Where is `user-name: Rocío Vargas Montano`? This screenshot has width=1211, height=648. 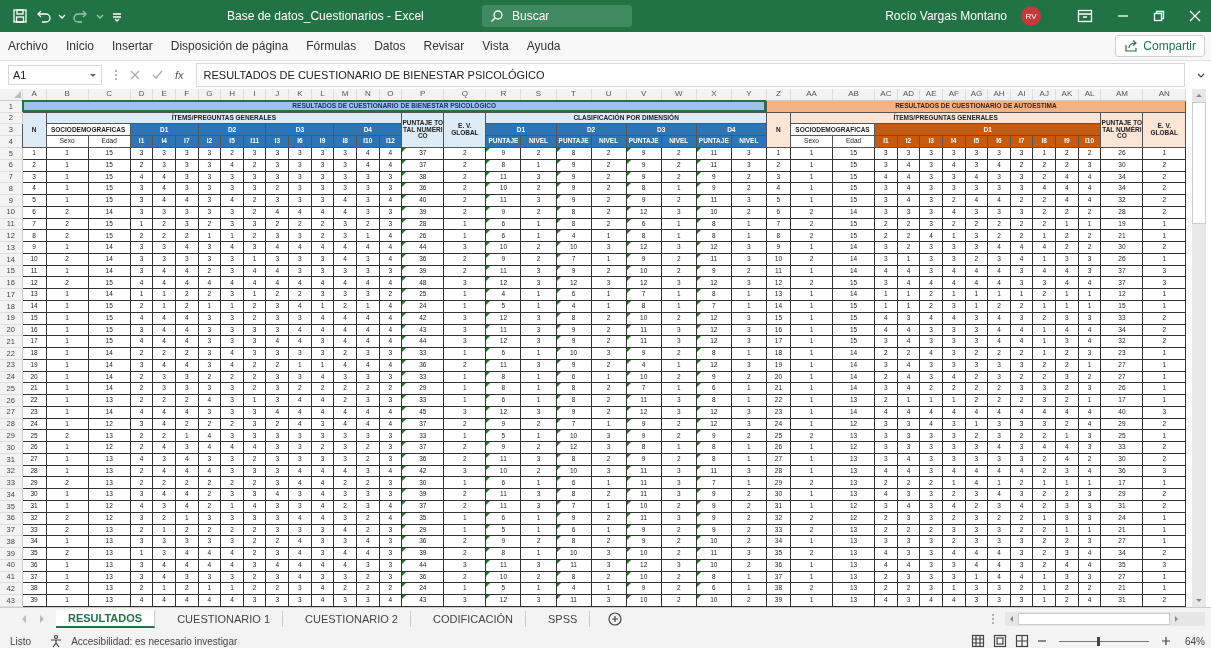
user-name: Rocío Vargas Montano is located at coordinates (946, 16).